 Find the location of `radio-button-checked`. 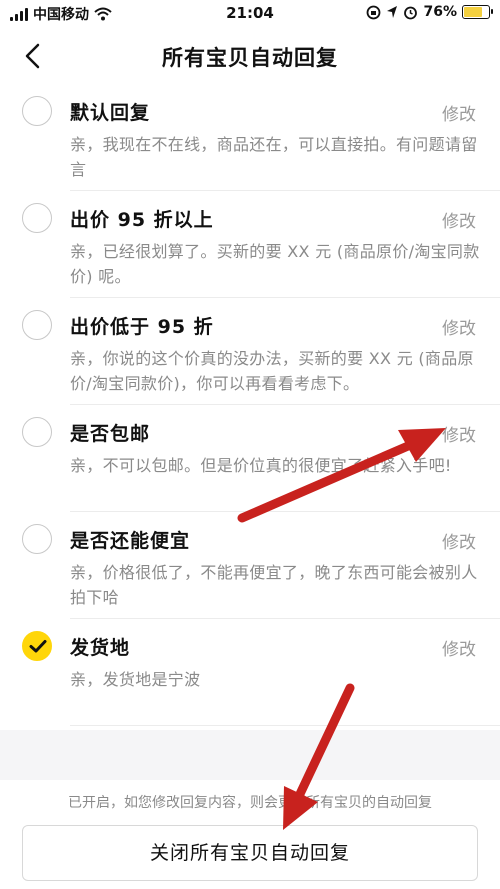

radio-button-checked is located at coordinates (37, 646).